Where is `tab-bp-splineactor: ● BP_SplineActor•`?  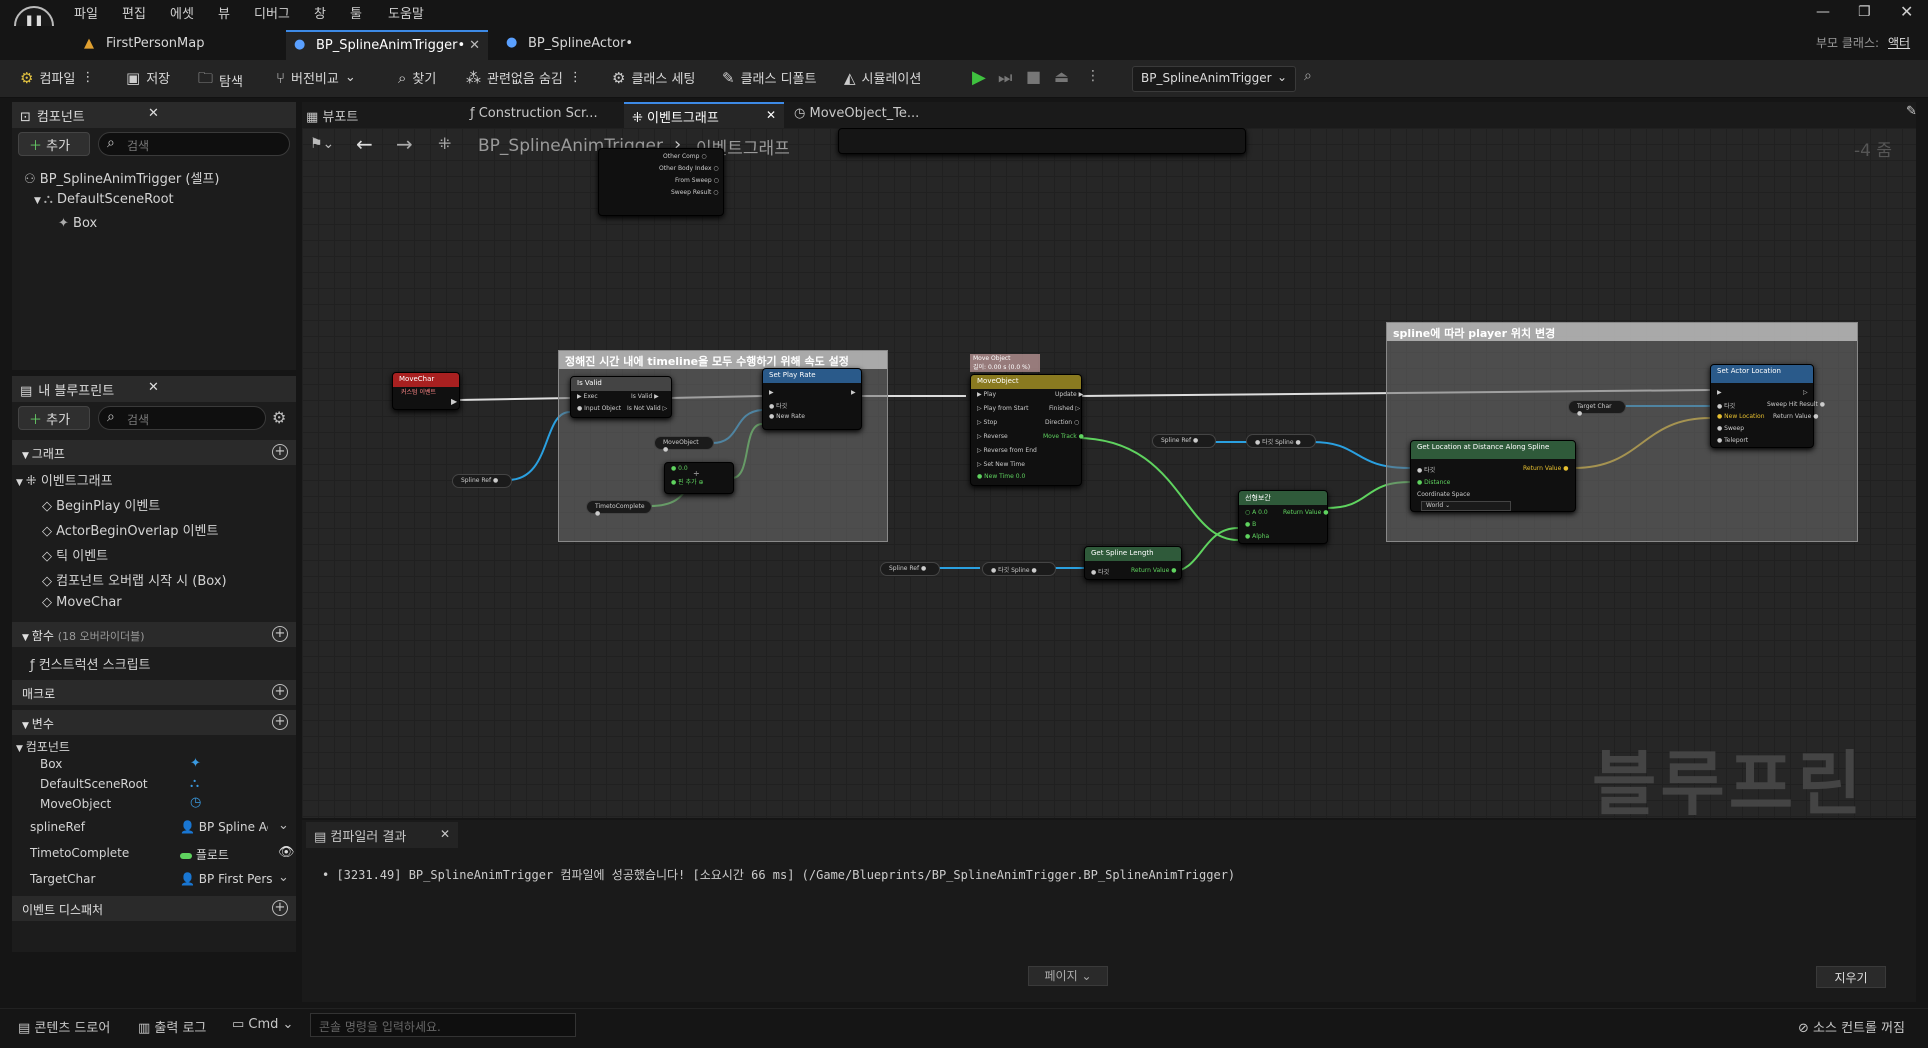 tab-bp-splineactor: ● BP_SplineActor• is located at coordinates (598, 45).